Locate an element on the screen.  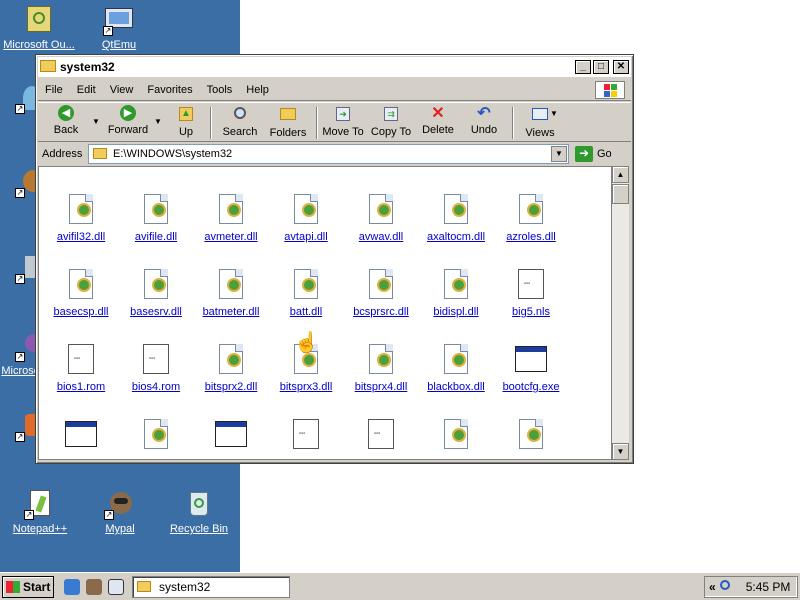
file-label: azroles.dll is located at coordinates (531, 237).